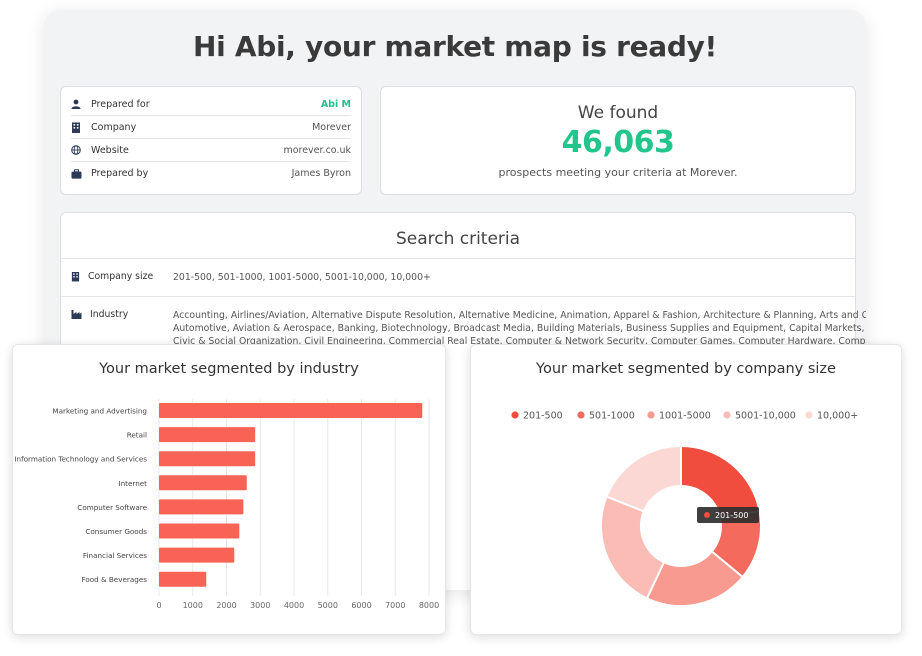 The image size is (922, 656). What do you see at coordinates (137, 435) in the screenshot?
I see `category-label: Retail` at bounding box center [137, 435].